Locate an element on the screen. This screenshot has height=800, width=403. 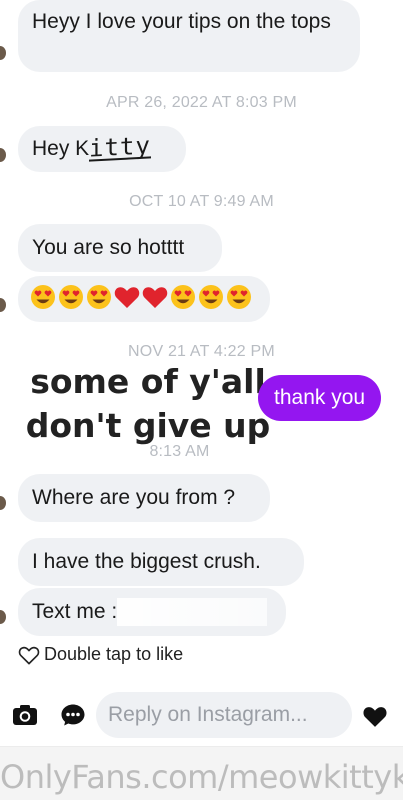
redacted-area is located at coordinates (192, 612).